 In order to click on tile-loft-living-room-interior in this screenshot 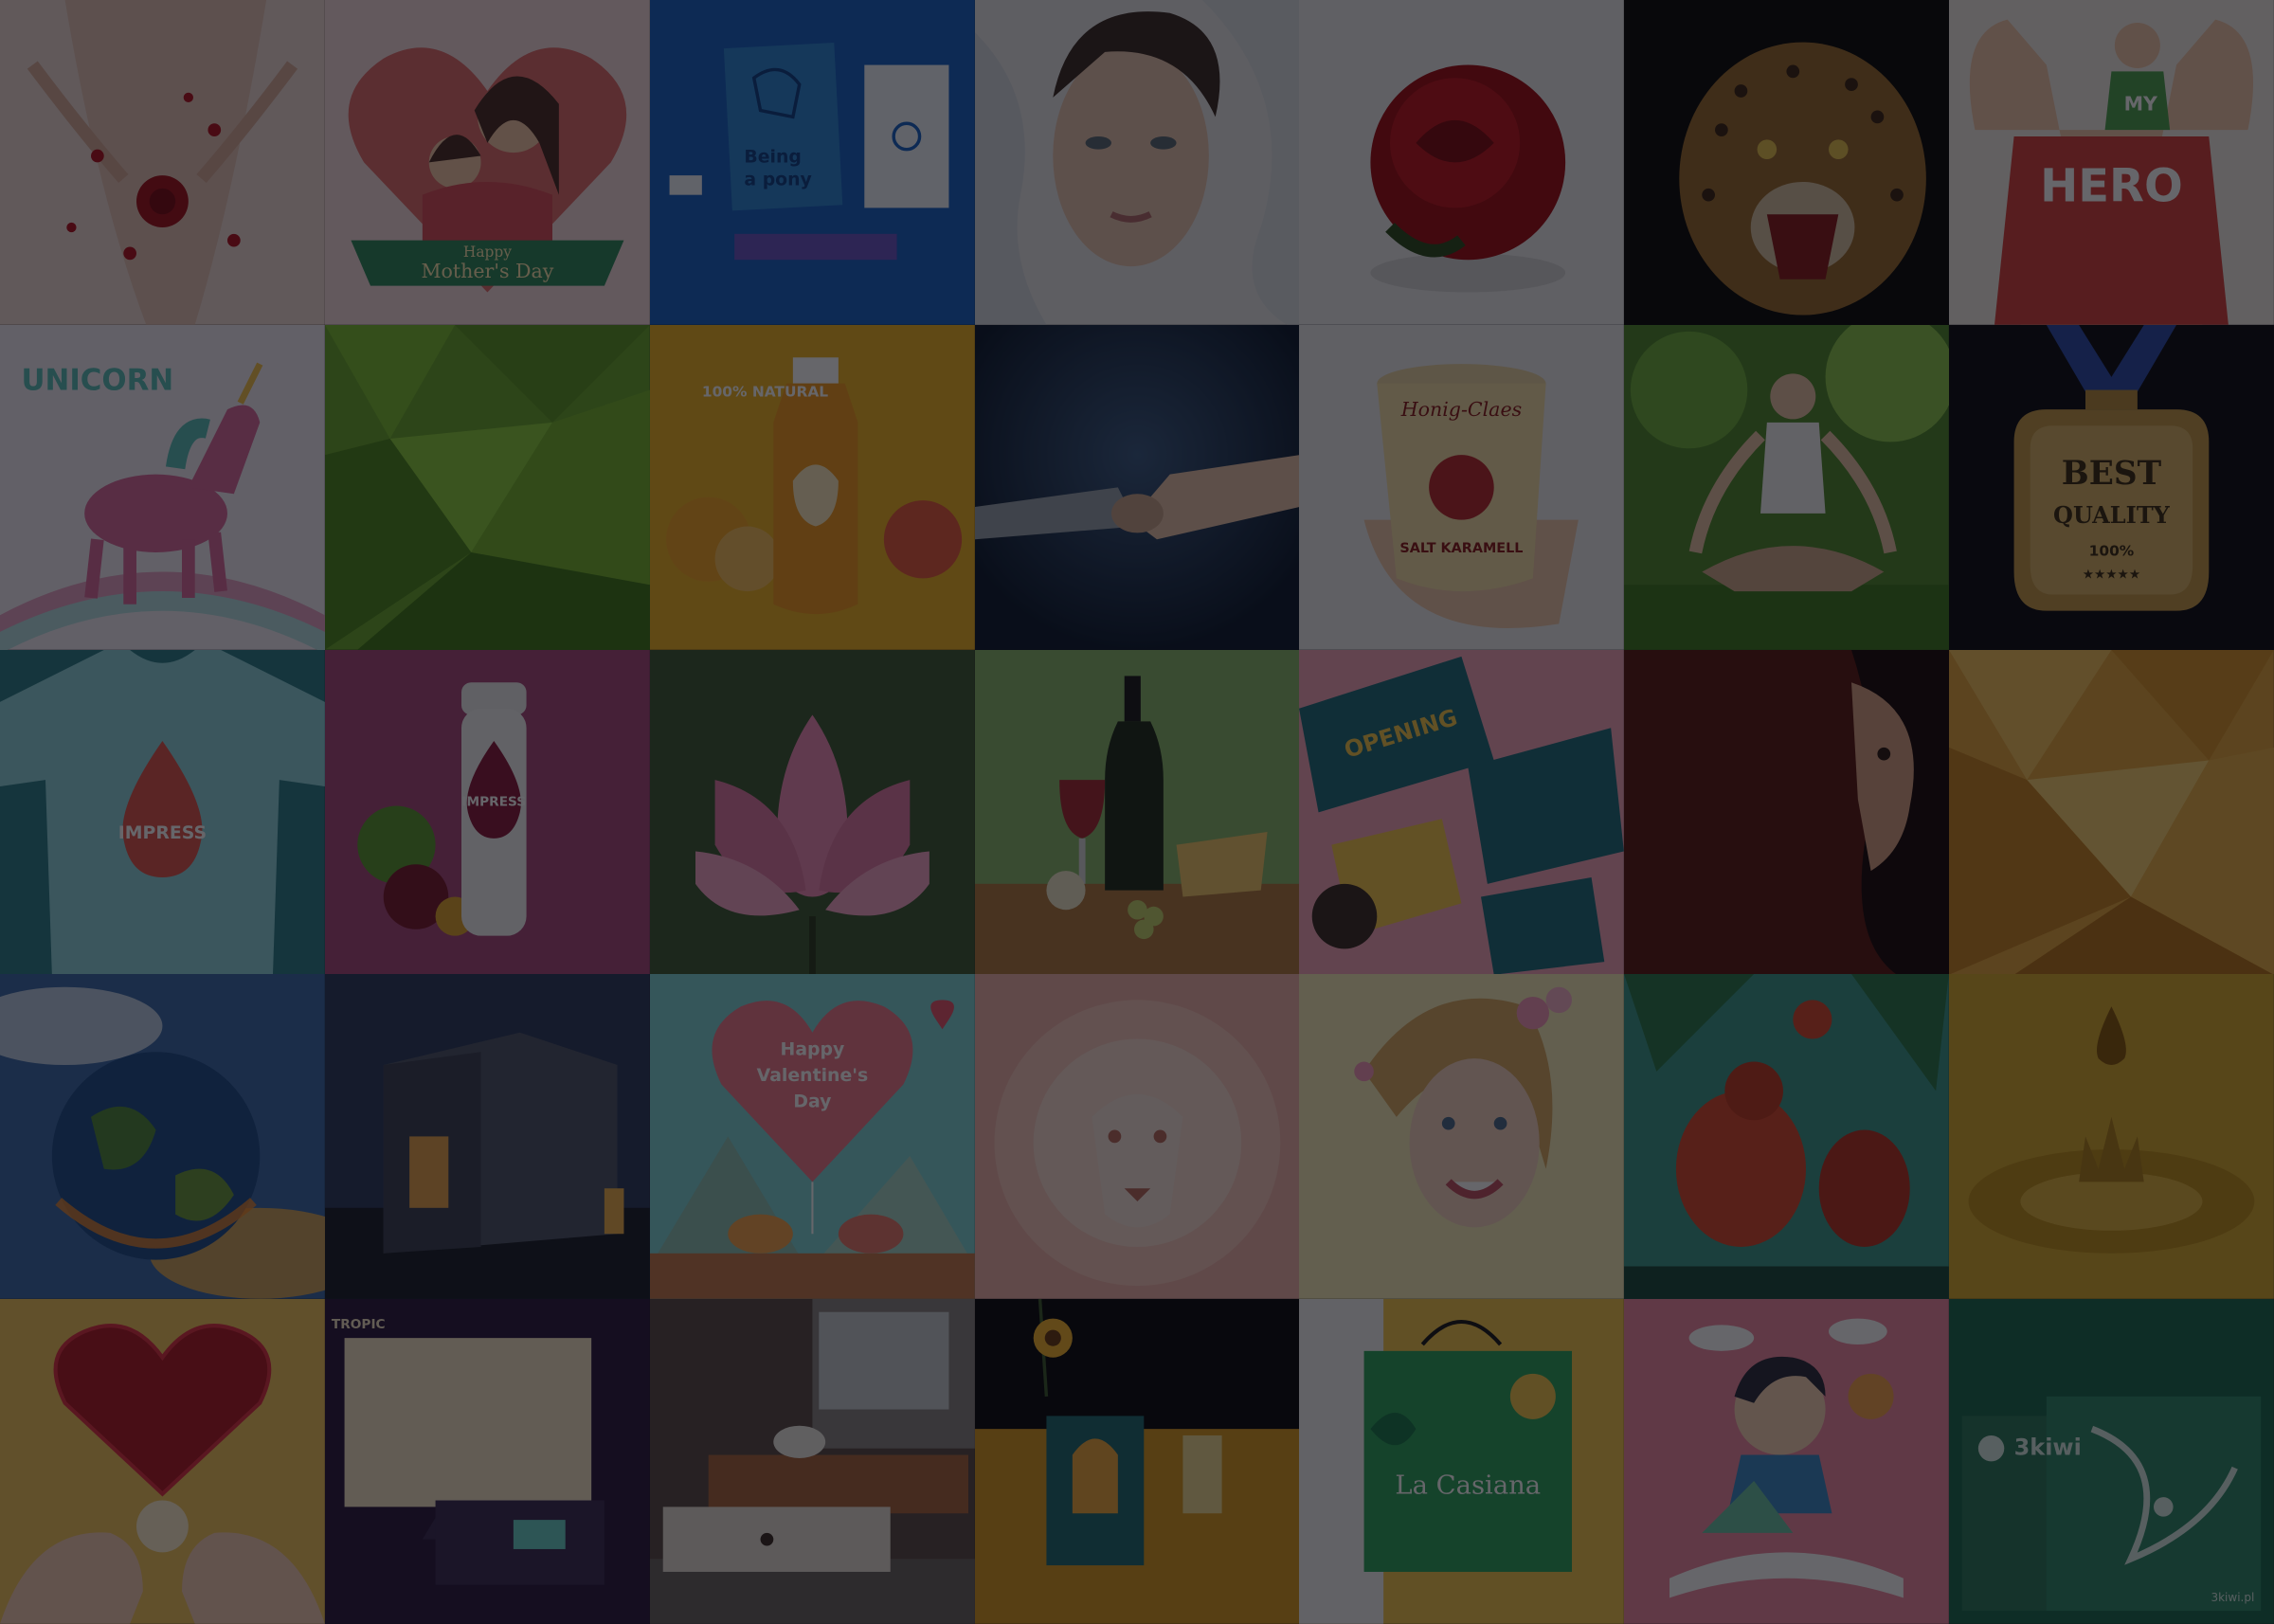, I will do `click(812, 1462)`.